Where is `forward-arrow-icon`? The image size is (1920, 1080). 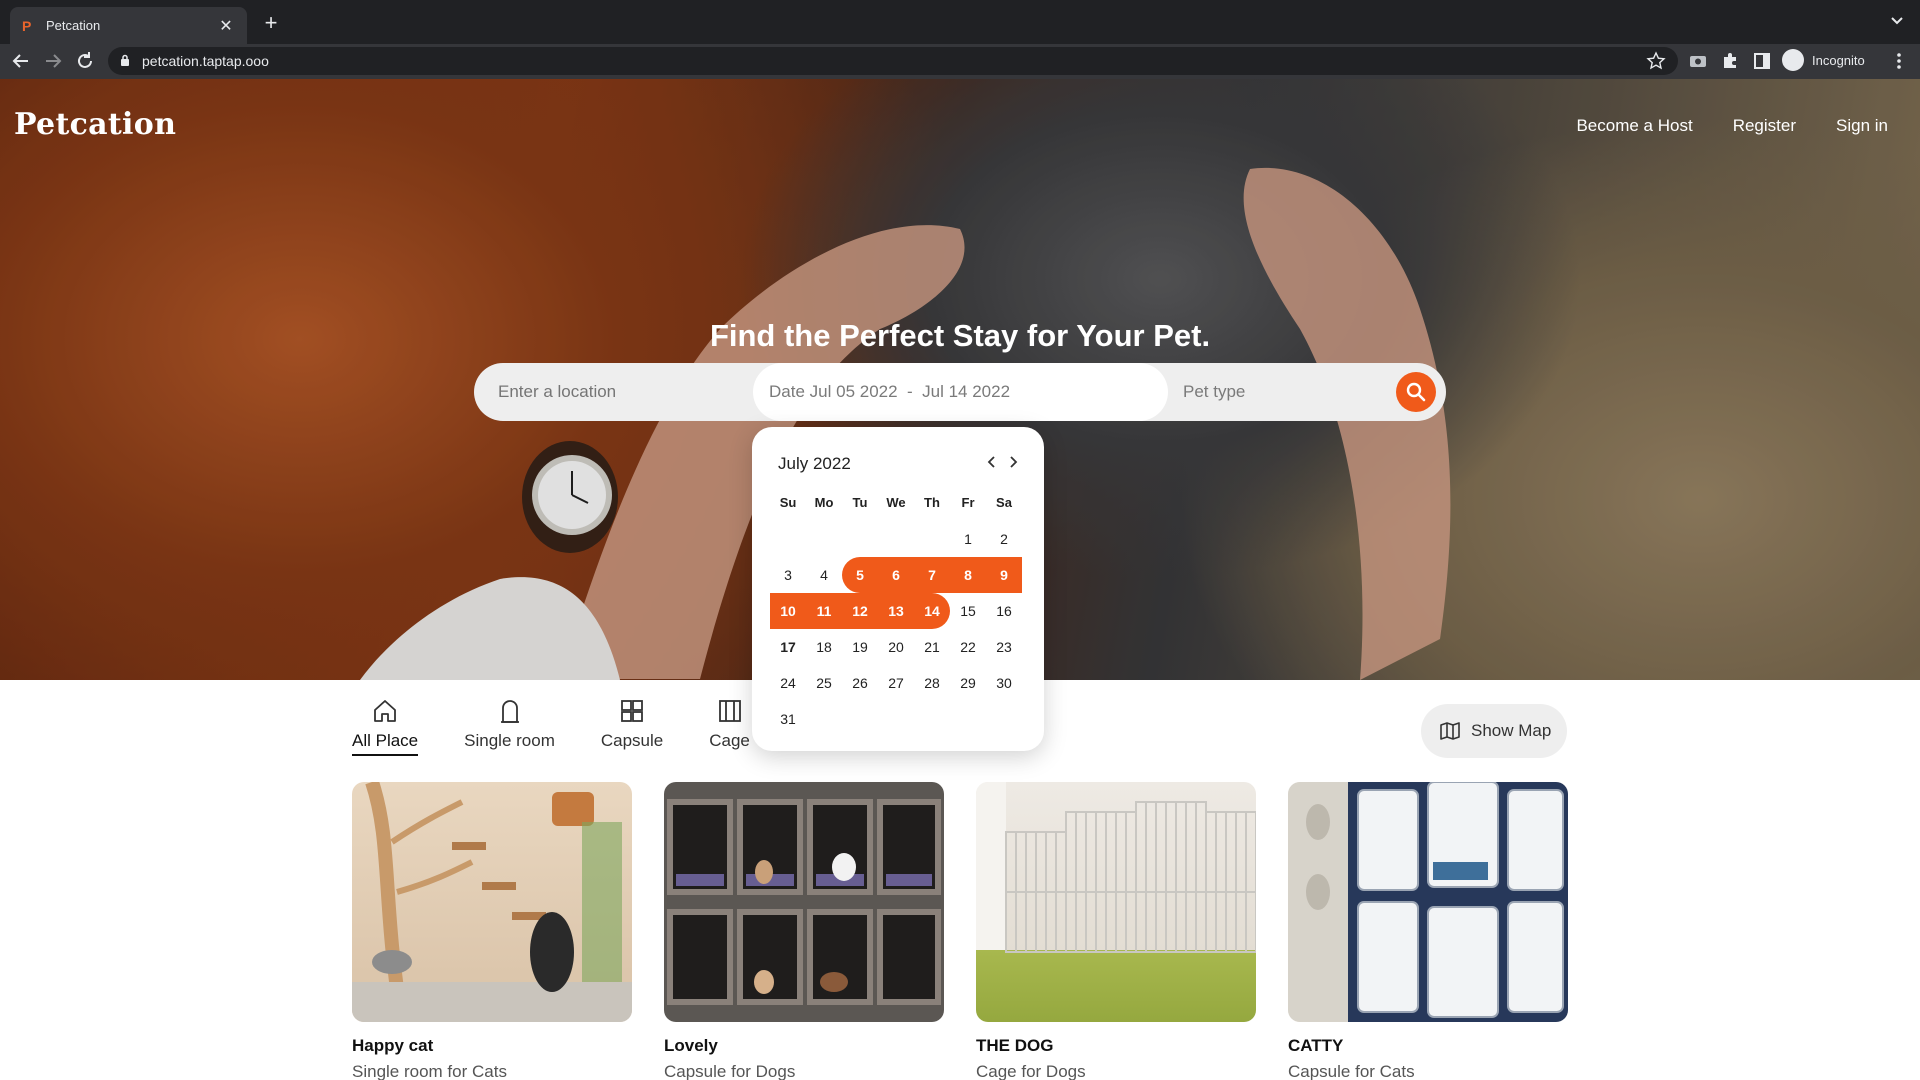 forward-arrow-icon is located at coordinates (53, 61).